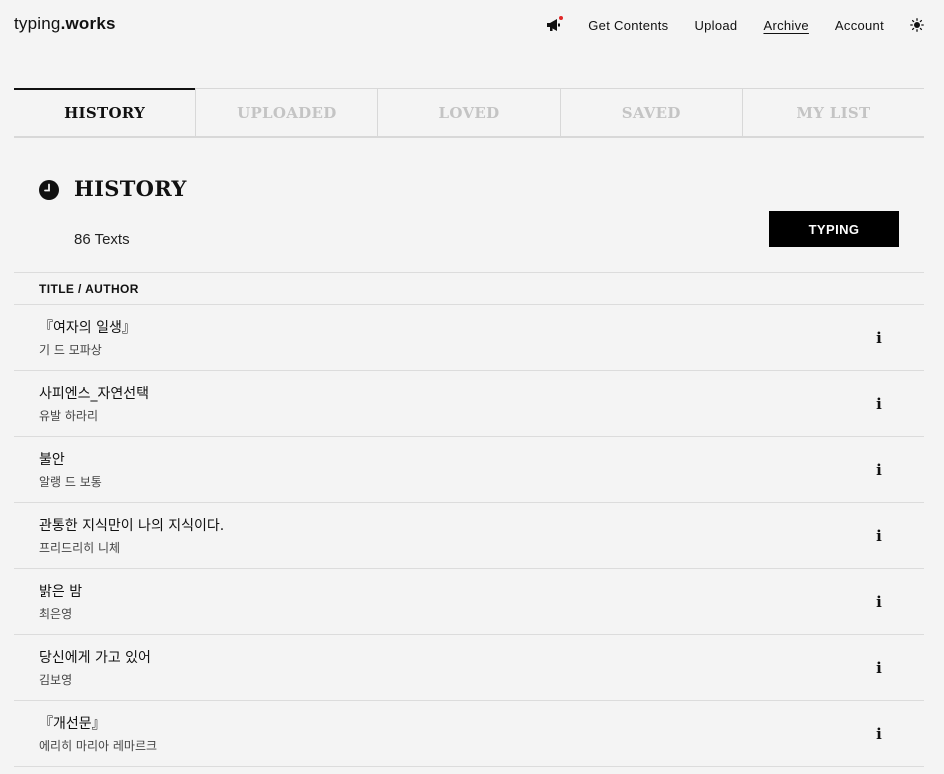 Image resolution: width=944 pixels, height=774 pixels. I want to click on tab-uploaded: UPLOADED, so click(286, 112).